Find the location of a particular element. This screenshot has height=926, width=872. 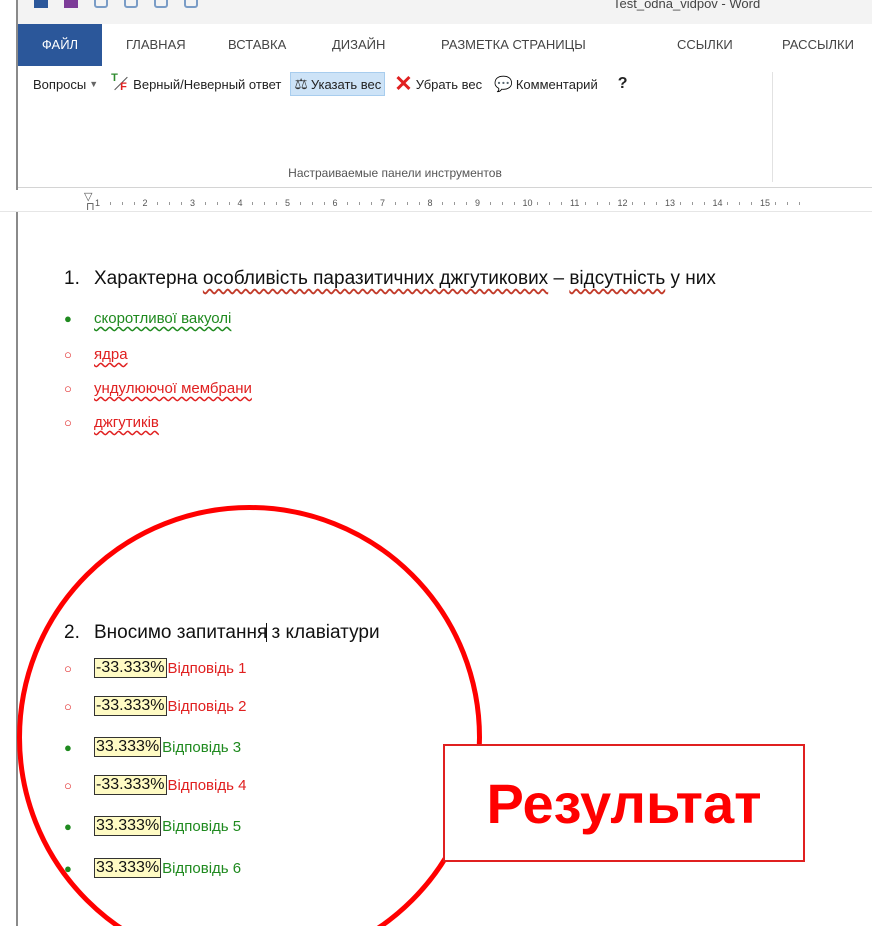

set-weight-label: Указать вес is located at coordinates (346, 84).